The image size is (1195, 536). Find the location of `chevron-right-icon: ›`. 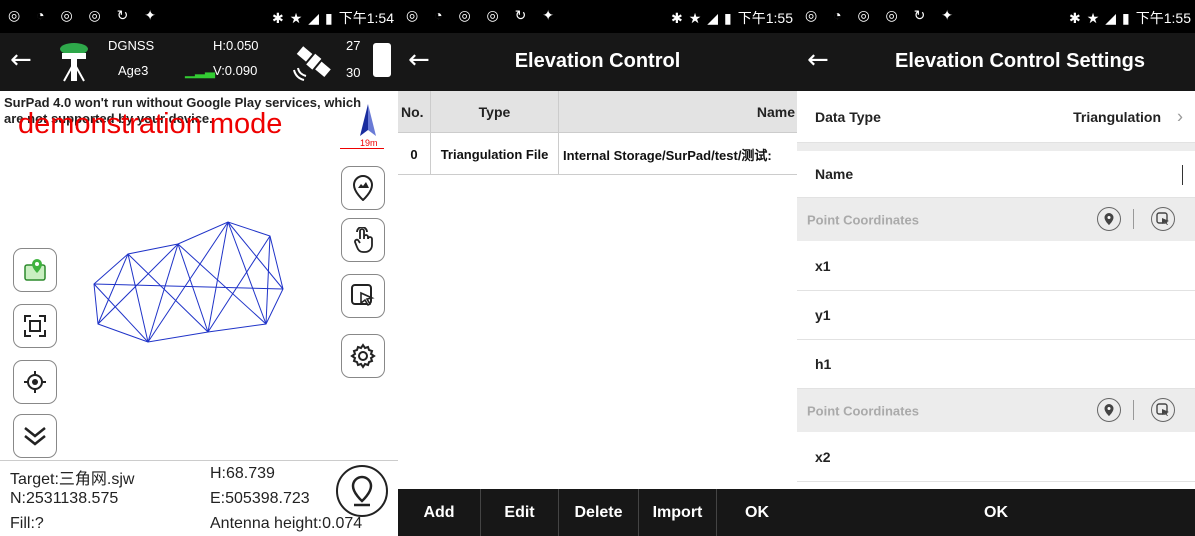

chevron-right-icon: › is located at coordinates (1180, 116).